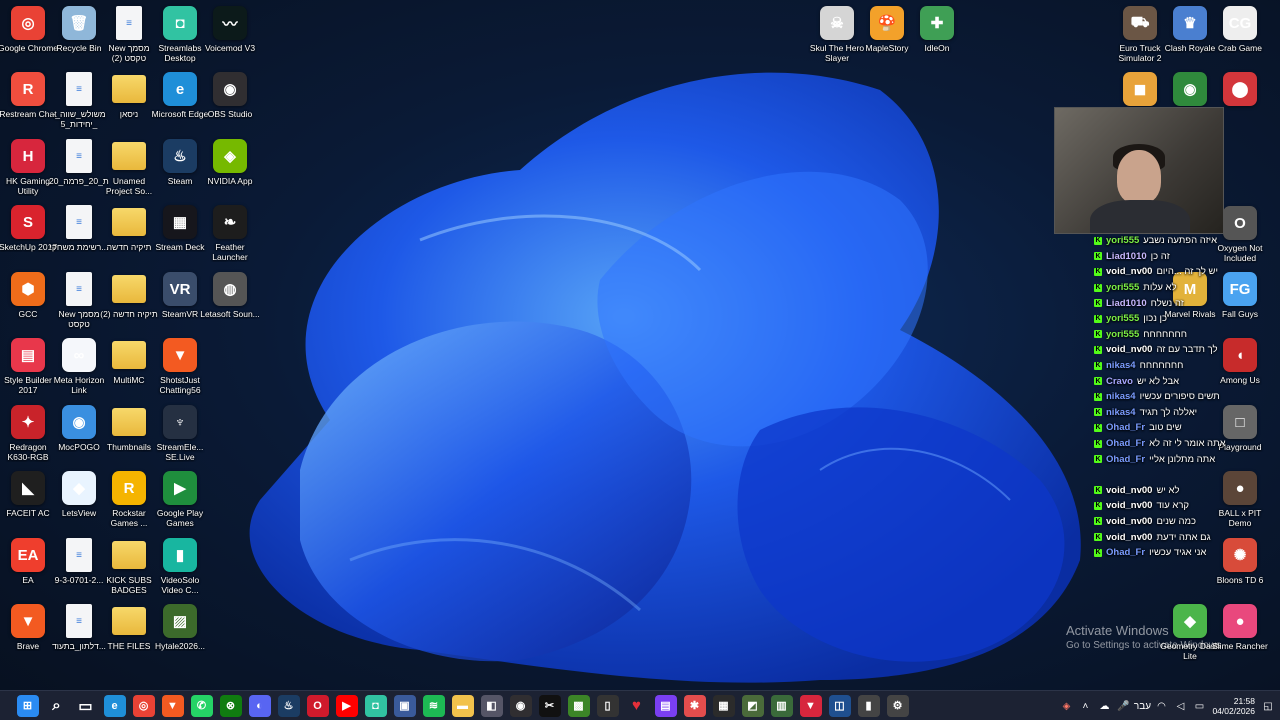 Image resolution: width=1280 pixels, height=720 pixels. I want to click on streamlabs-icon: ◘, so click(375, 705).